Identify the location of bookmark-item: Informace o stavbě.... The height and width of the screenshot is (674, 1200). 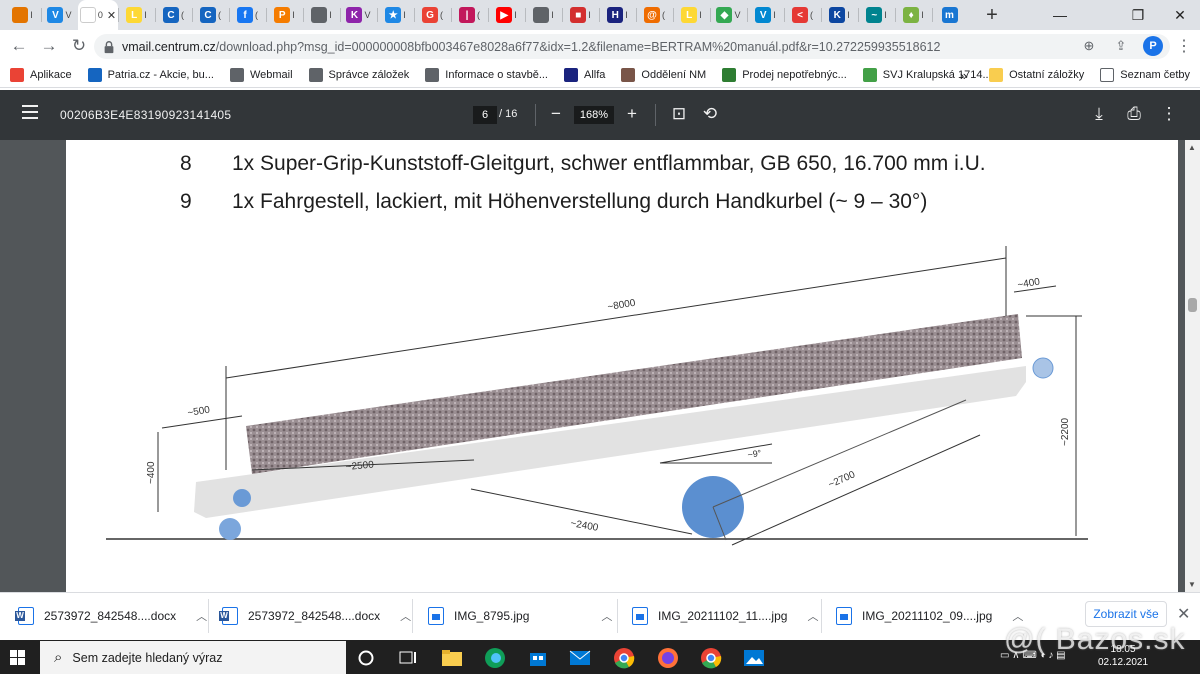
(486, 74).